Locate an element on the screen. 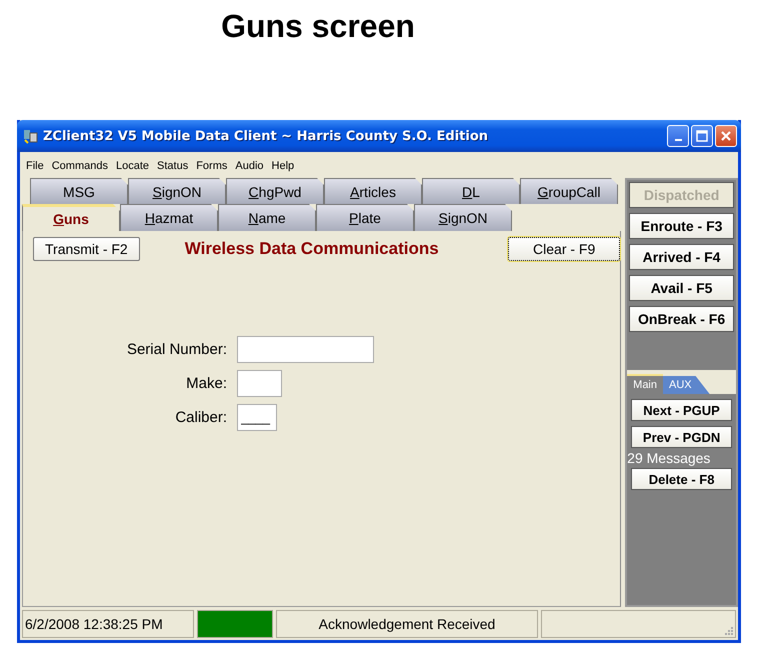  message-button: Prev - PGDN is located at coordinates (681, 437).